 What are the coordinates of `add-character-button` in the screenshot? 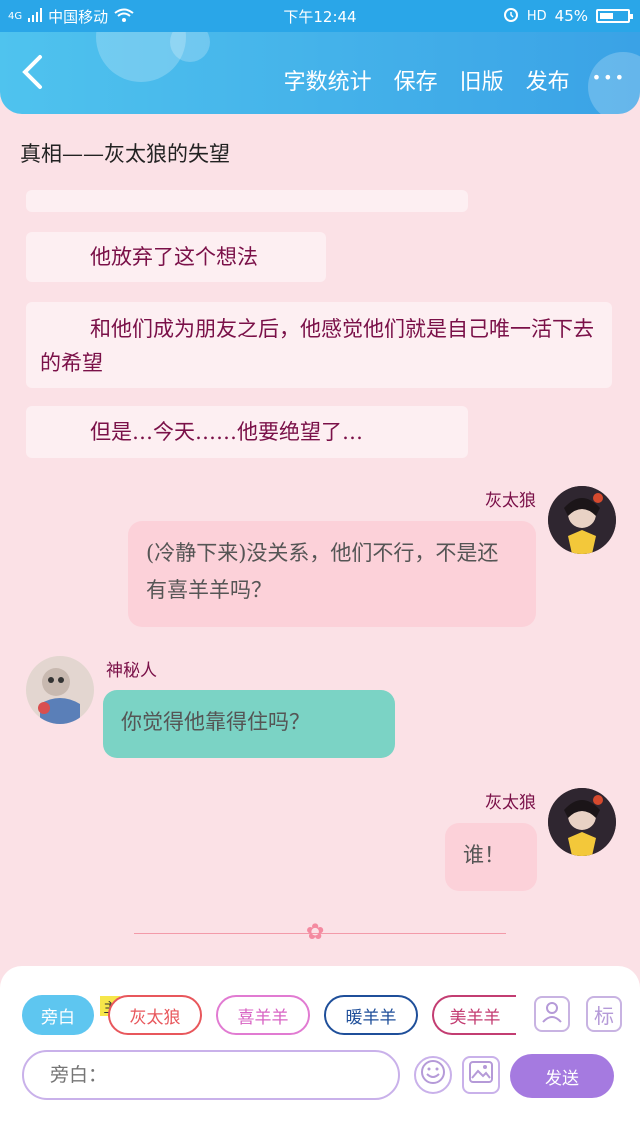 It's located at (552, 1014).